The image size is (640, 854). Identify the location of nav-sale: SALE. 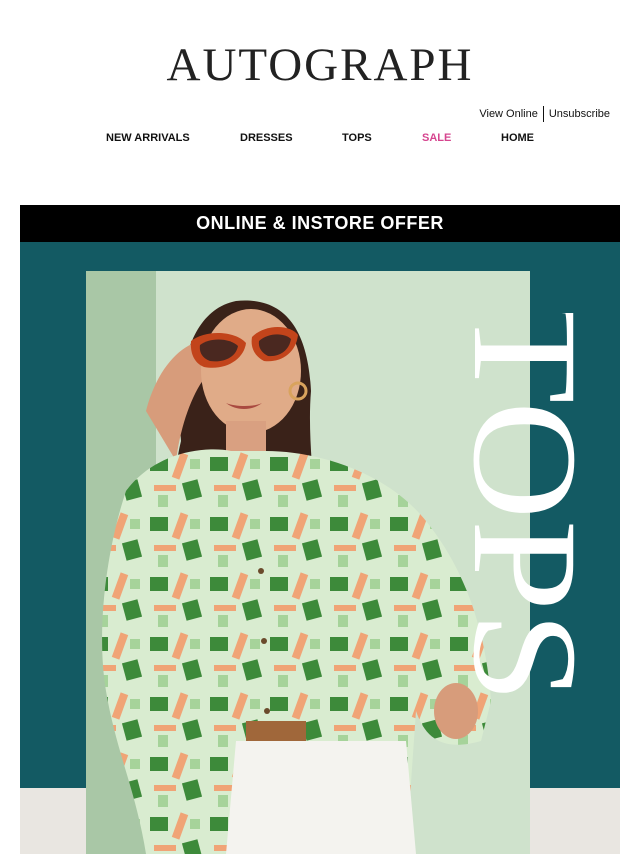
(436, 138).